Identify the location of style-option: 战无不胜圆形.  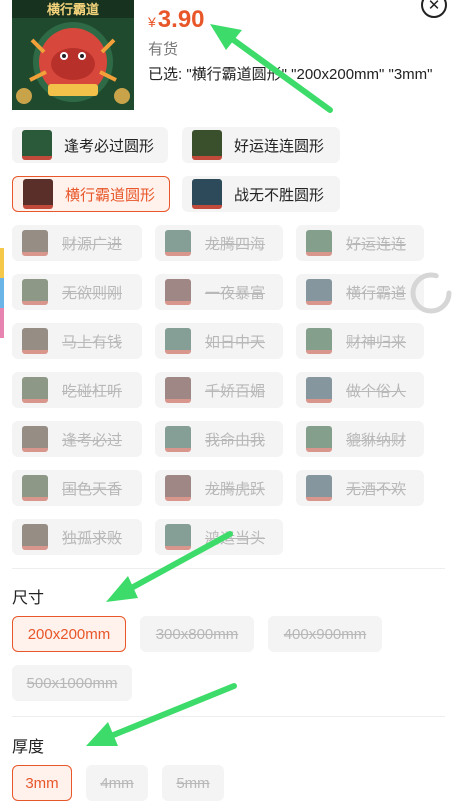
(261, 194).